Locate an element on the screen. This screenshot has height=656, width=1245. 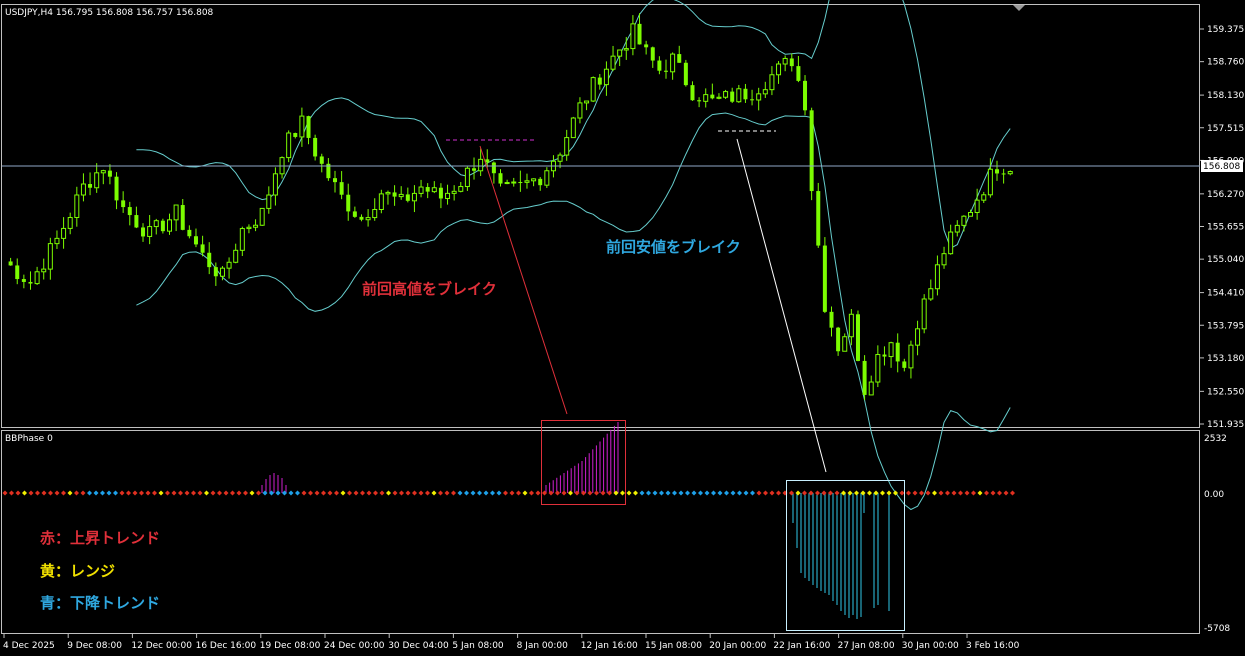
time-tick-label: 24 Dec 00:00 is located at coordinates (354, 646).